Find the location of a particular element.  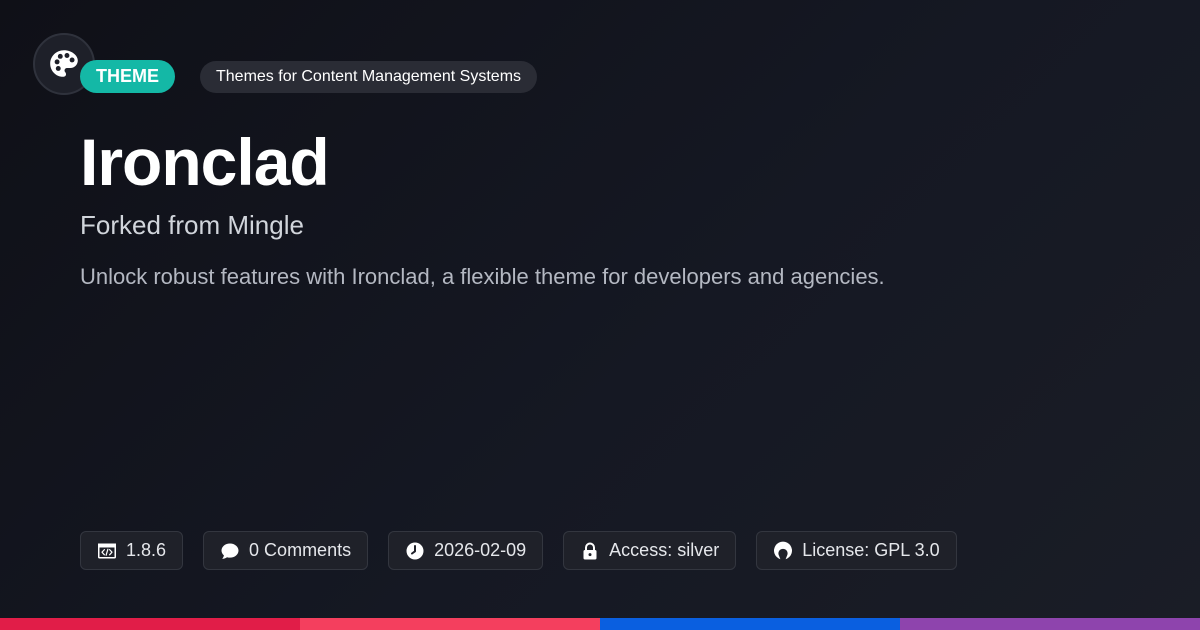

version-label: 1.8.6 is located at coordinates (146, 550).